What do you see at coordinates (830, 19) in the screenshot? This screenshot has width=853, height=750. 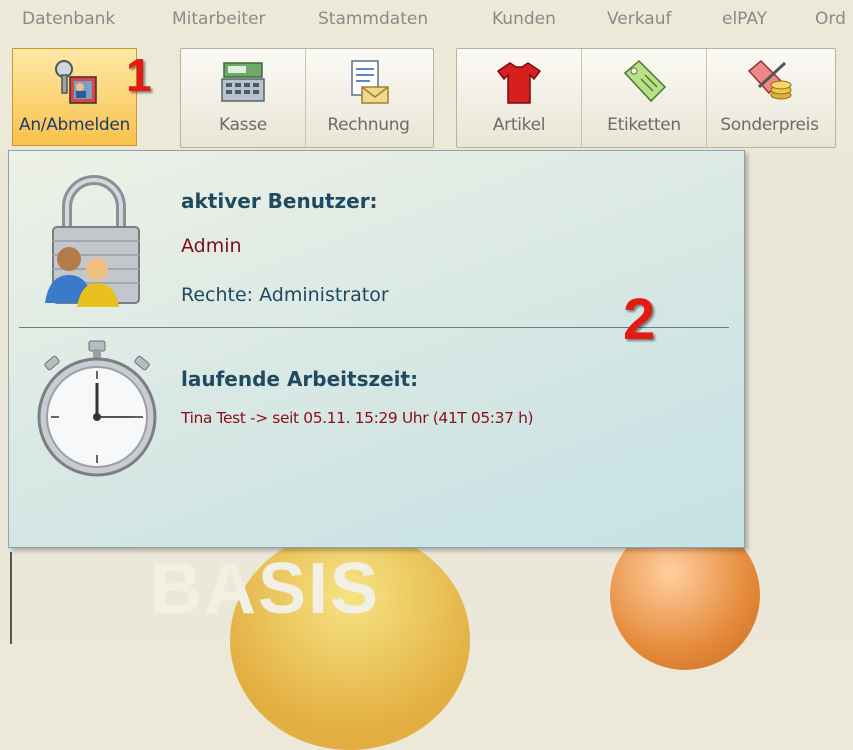 I see `menu-ord: Ord` at bounding box center [830, 19].